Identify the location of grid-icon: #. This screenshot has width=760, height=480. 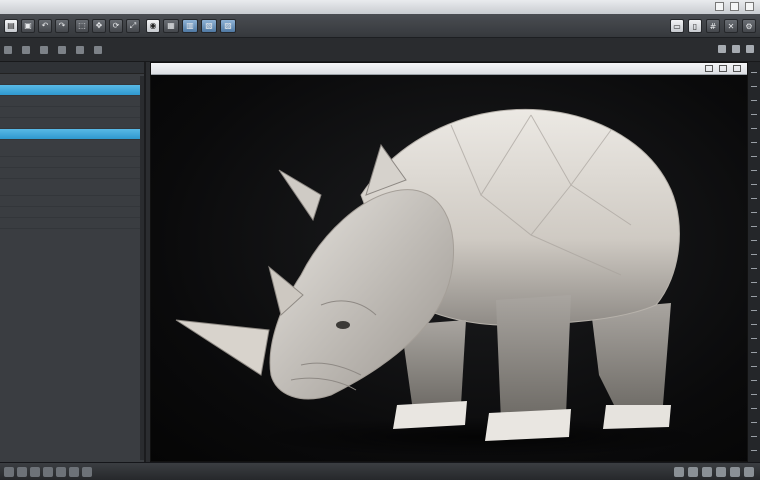
(713, 26).